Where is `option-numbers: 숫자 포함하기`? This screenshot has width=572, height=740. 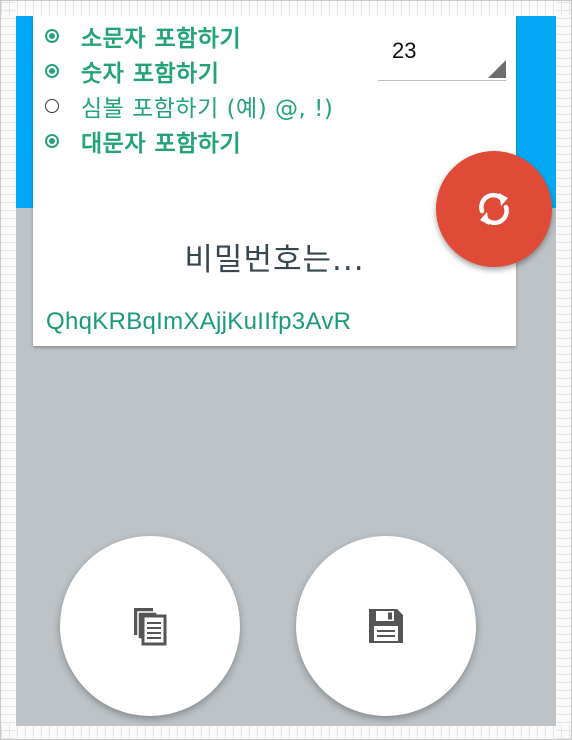 option-numbers: 숫자 포함하기 is located at coordinates (132, 71).